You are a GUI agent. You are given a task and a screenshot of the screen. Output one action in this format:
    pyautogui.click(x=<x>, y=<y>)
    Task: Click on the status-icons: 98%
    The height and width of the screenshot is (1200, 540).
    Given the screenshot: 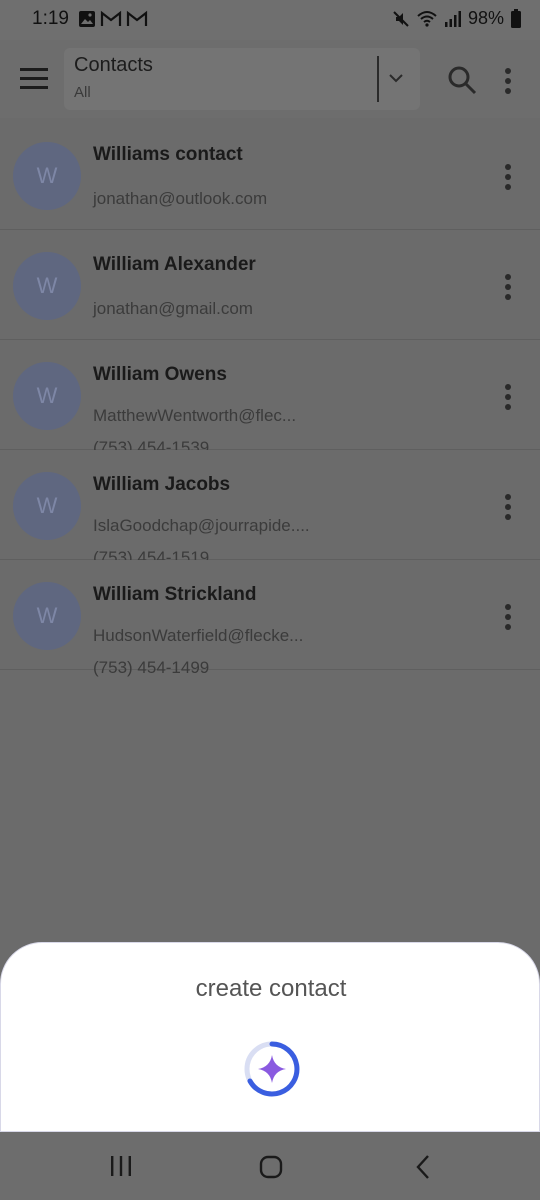 What is the action you would take?
    pyautogui.click(x=457, y=18)
    